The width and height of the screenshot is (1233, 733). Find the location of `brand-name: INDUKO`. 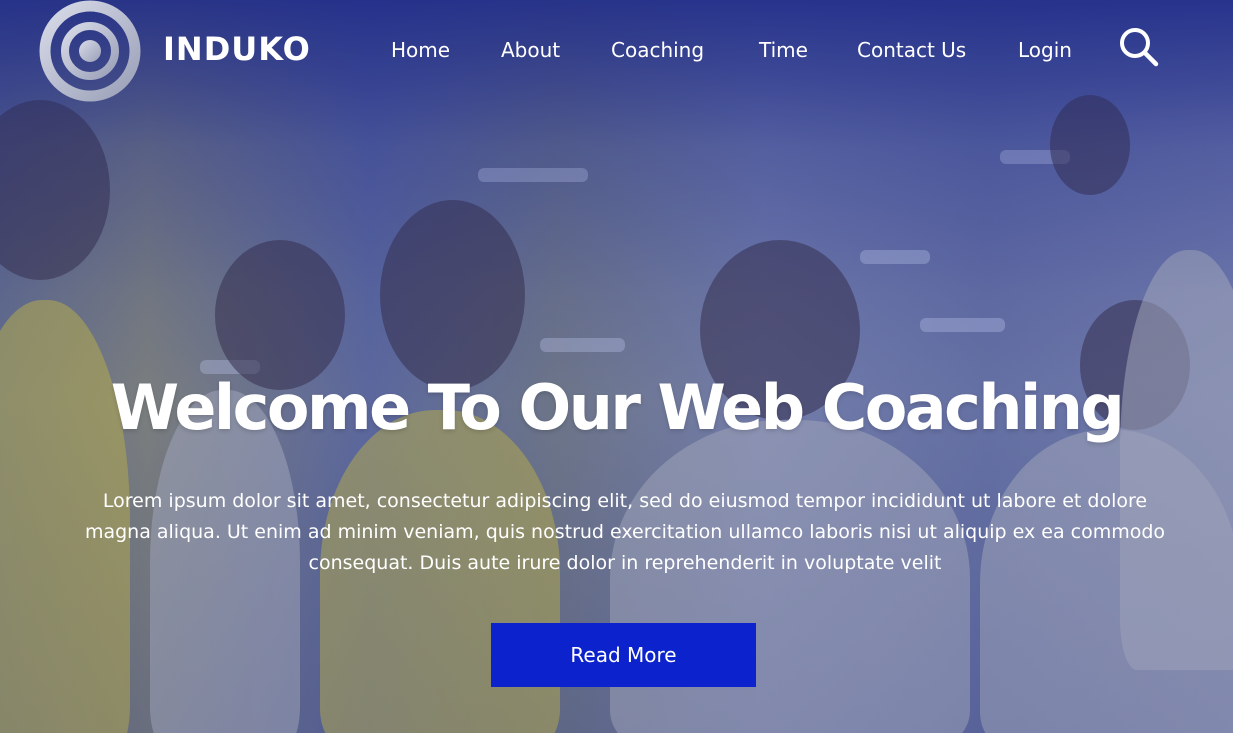

brand-name: INDUKO is located at coordinates (237, 49).